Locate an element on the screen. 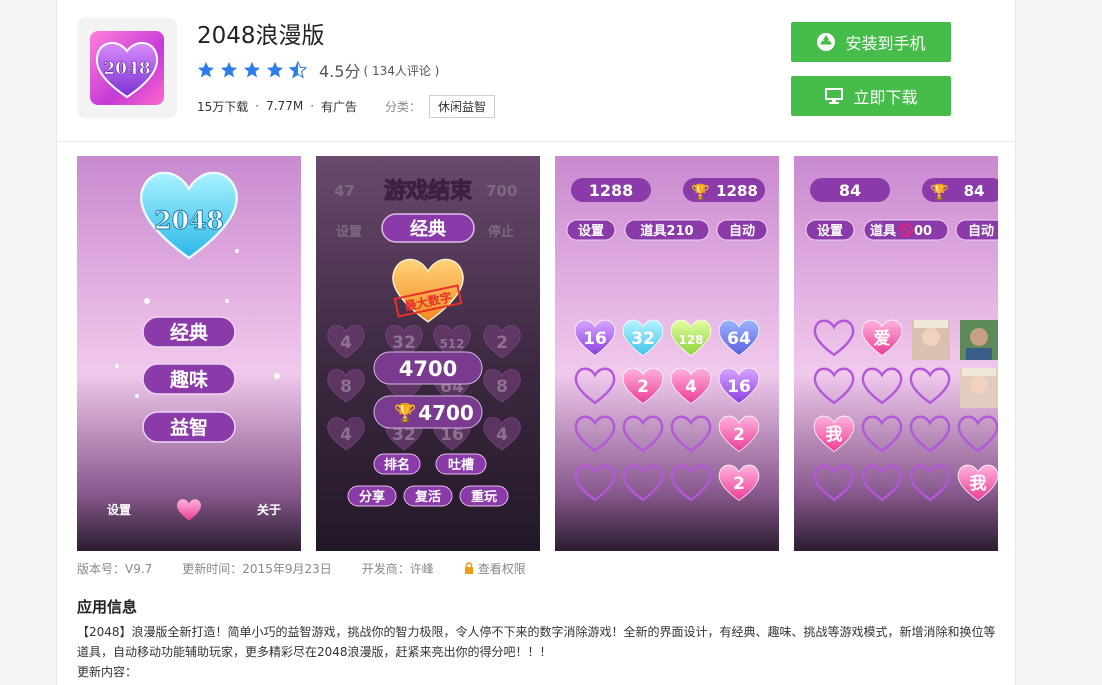 The height and width of the screenshot is (685, 1102). props-count: 00 is located at coordinates (923, 231).